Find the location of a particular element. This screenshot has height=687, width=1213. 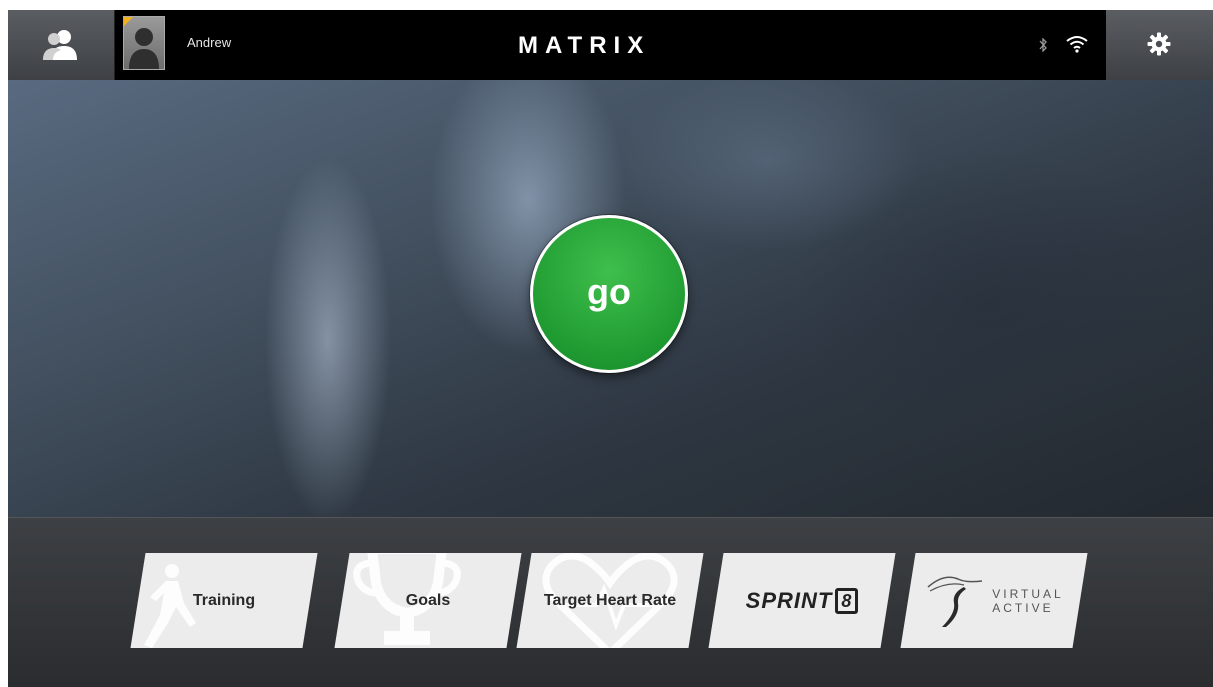

gear-icon is located at coordinates (1159, 44).